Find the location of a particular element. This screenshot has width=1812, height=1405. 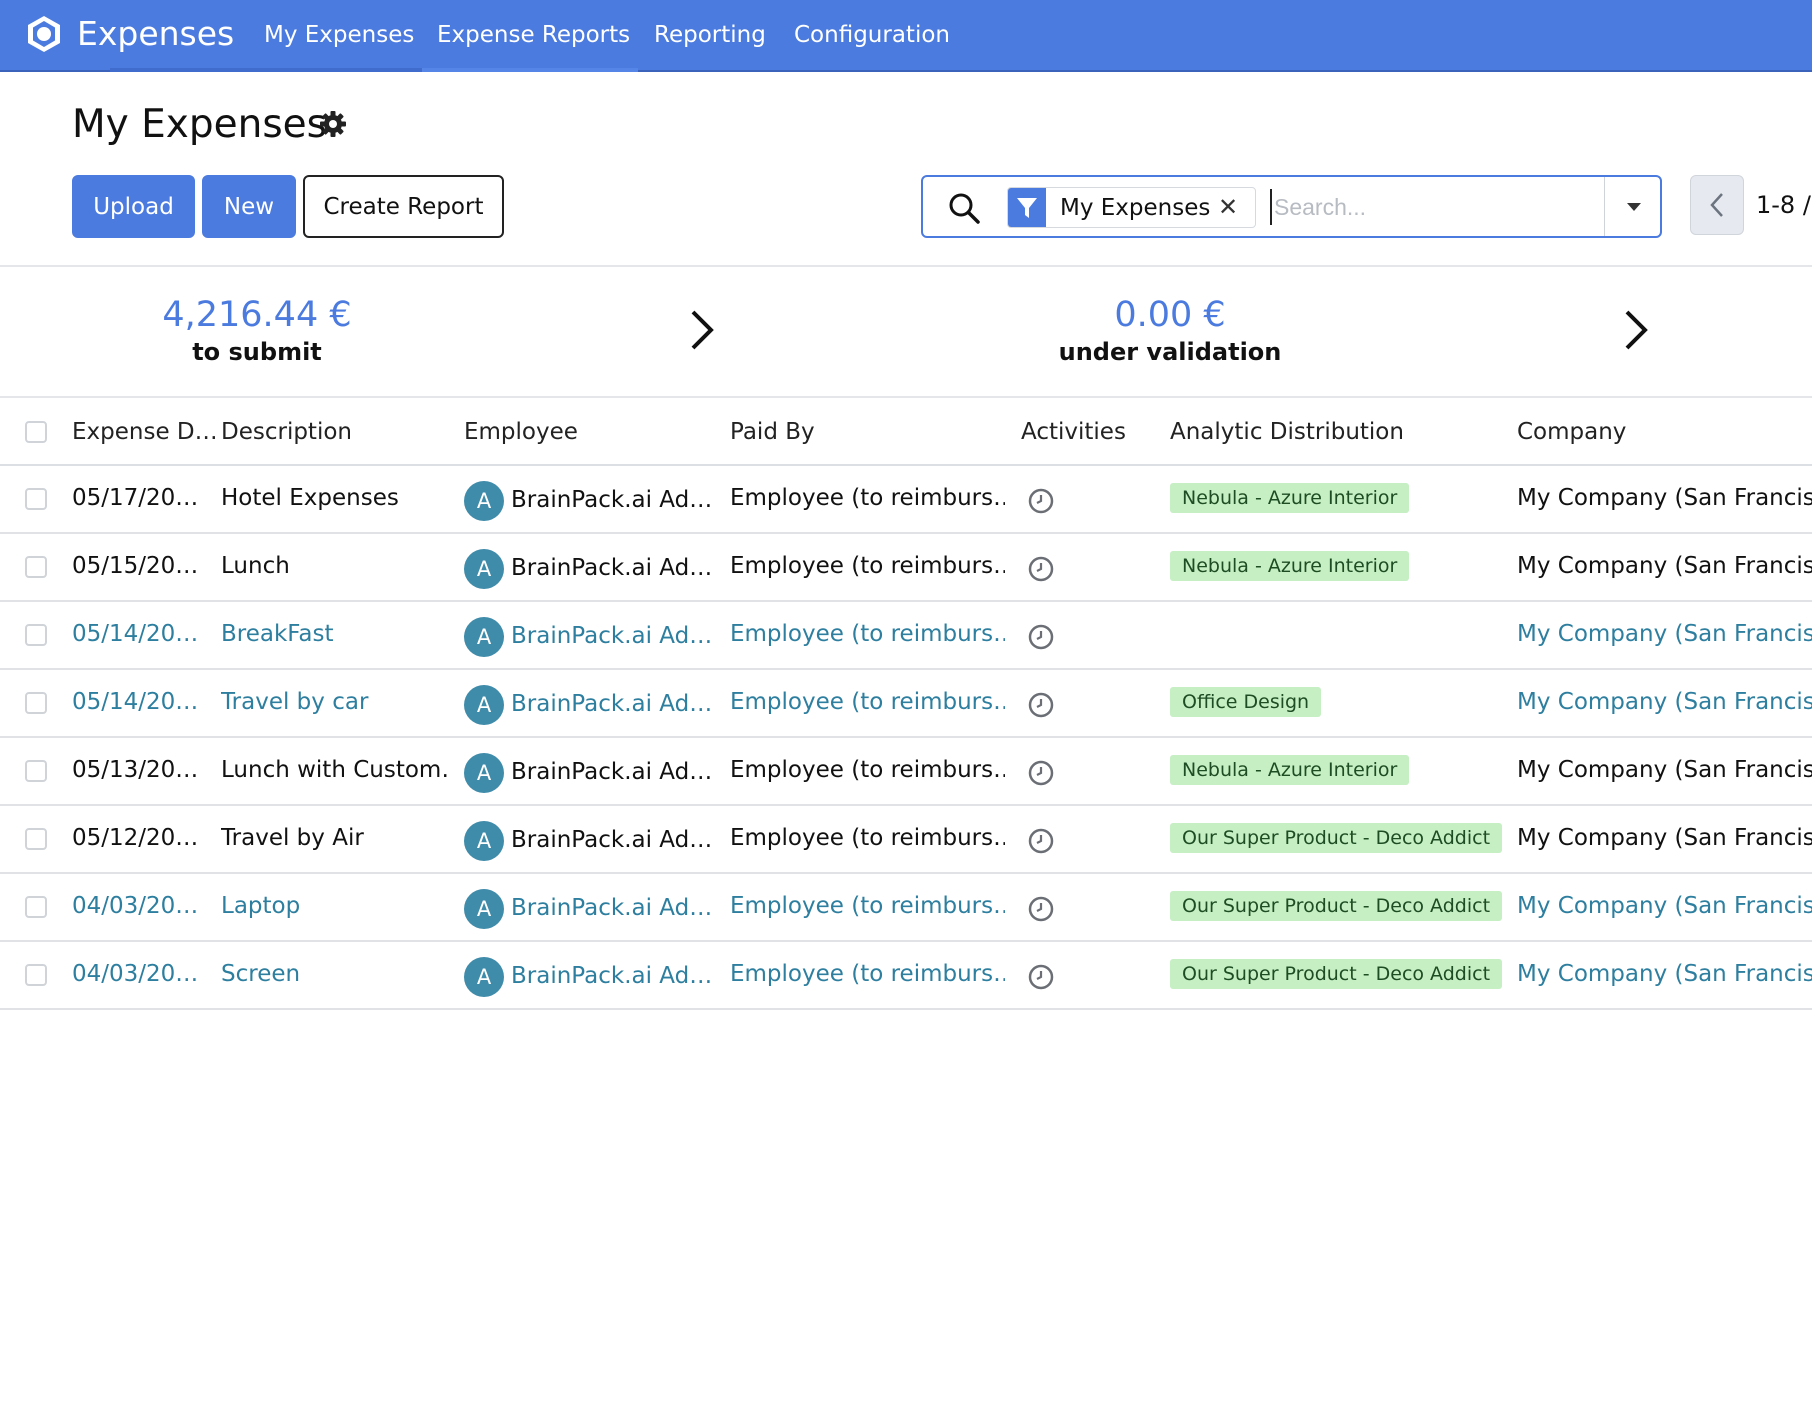

nav-my-expenses: My Expenses is located at coordinates (339, 35).